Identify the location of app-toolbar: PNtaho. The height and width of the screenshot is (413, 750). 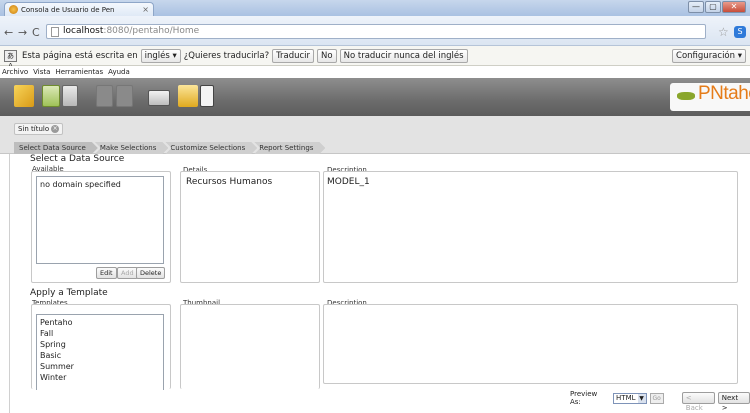
(375, 97).